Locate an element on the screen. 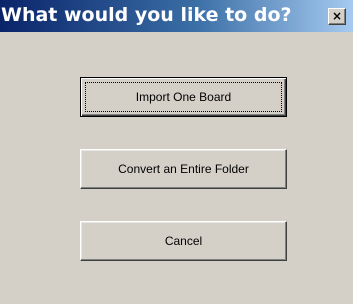 The width and height of the screenshot is (353, 304). import-one-board-label: Import One Board is located at coordinates (183, 97).